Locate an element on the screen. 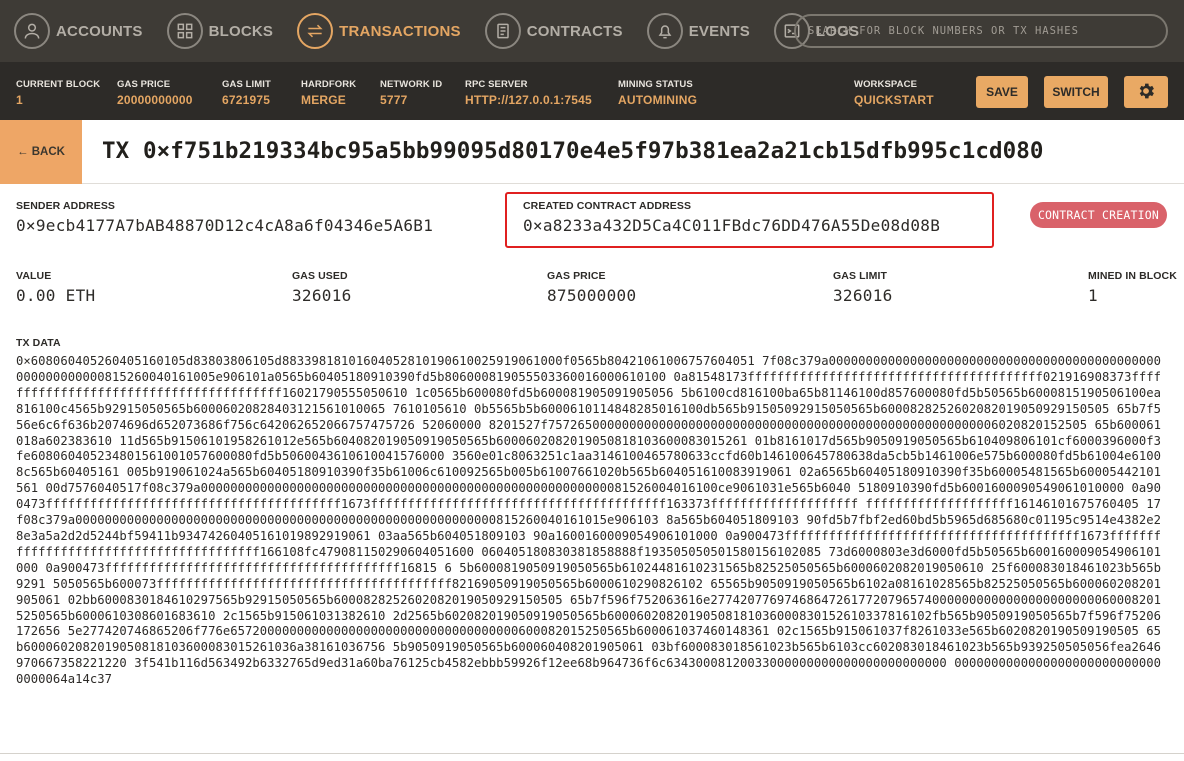  nav-transactions-label: TRANSACTIONS is located at coordinates (400, 31).